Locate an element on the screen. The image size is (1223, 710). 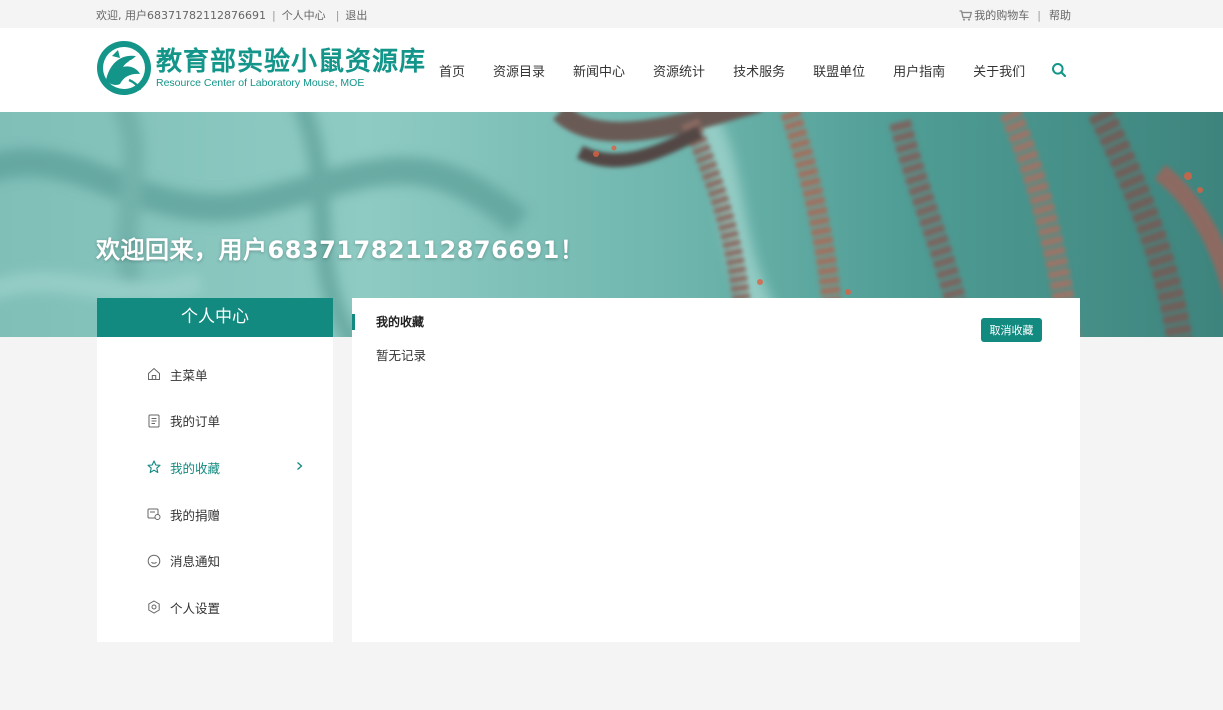
sidebar-menu: 主菜单 我的订单 我的收藏 我的捐赠 消息通知 个人设置 is located at coordinates (215, 484).